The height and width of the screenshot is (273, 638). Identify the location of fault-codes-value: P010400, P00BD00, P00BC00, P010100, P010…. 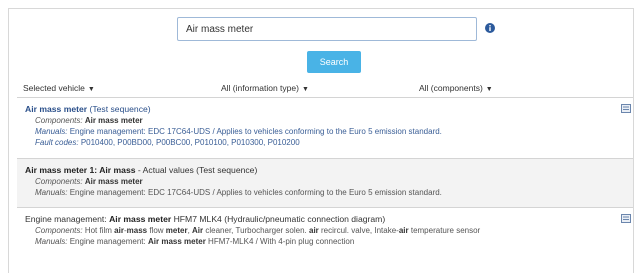
(190, 142).